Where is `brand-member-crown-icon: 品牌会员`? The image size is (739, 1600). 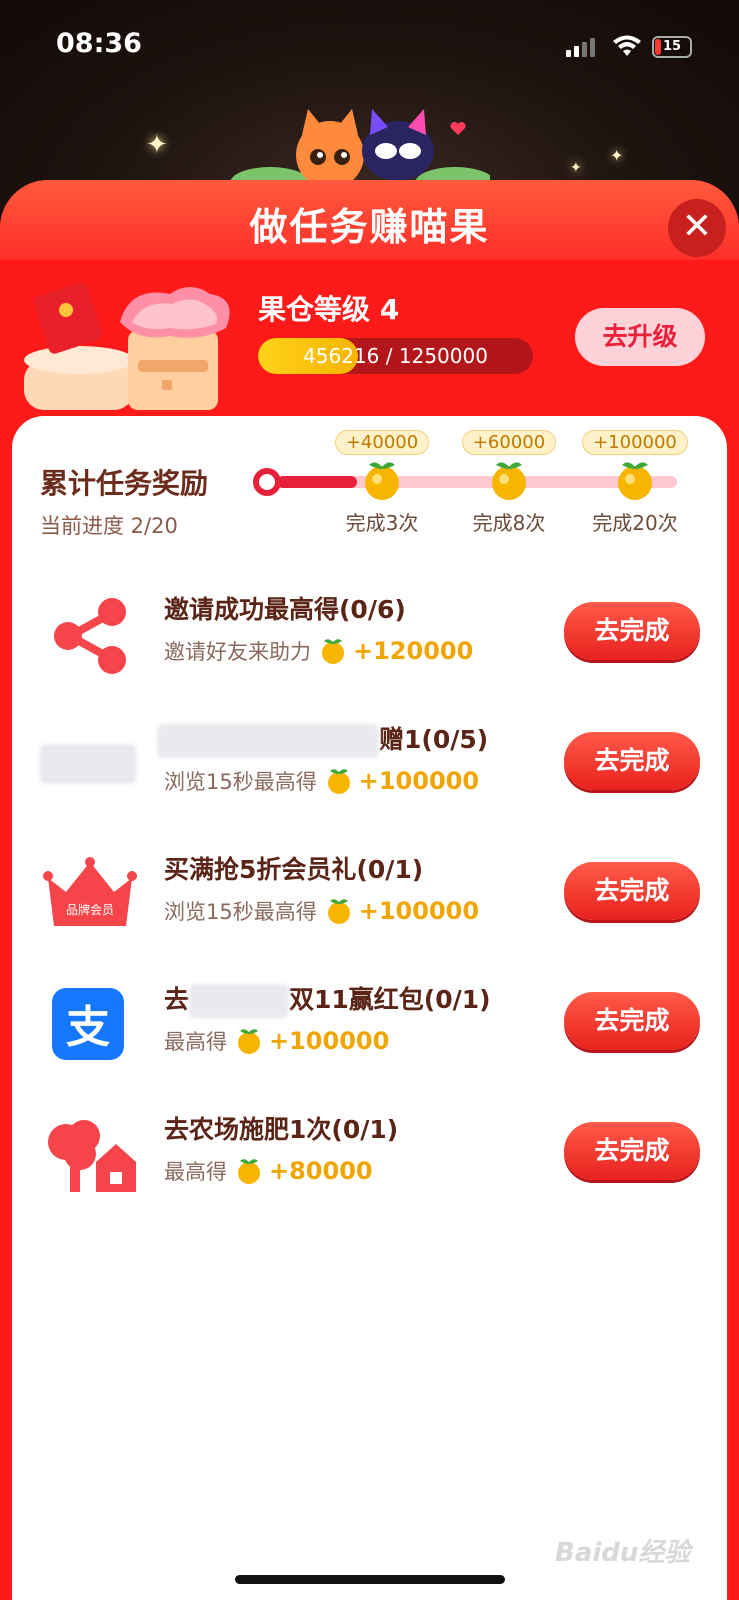 brand-member-crown-icon: 品牌会员 is located at coordinates (90, 891).